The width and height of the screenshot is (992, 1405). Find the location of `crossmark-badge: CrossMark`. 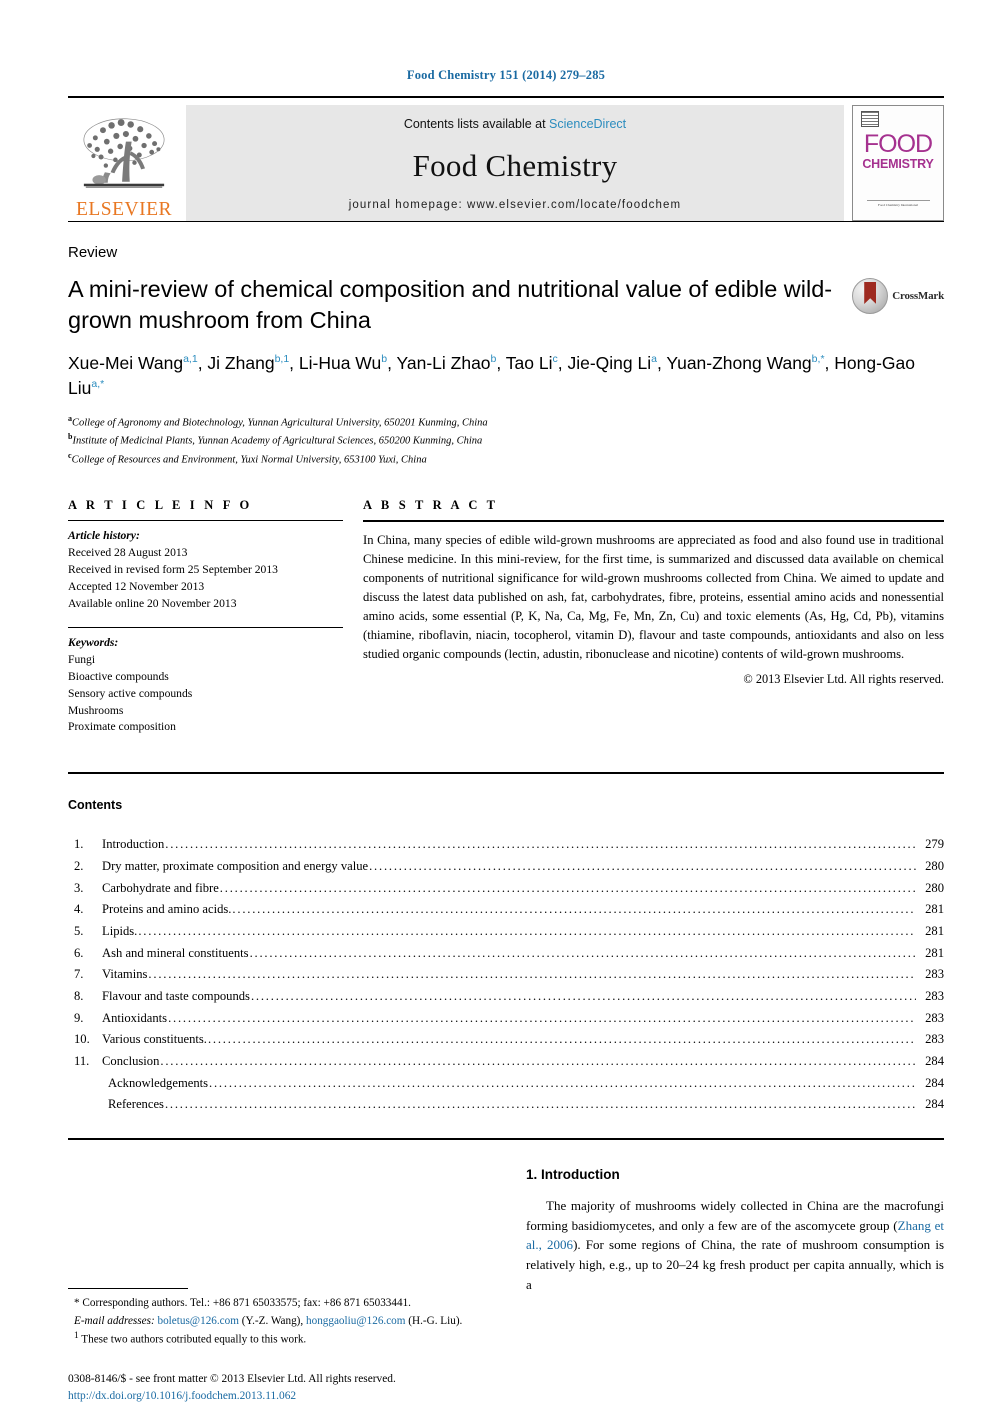

crossmark-badge: CrossMark is located at coordinates (898, 296).